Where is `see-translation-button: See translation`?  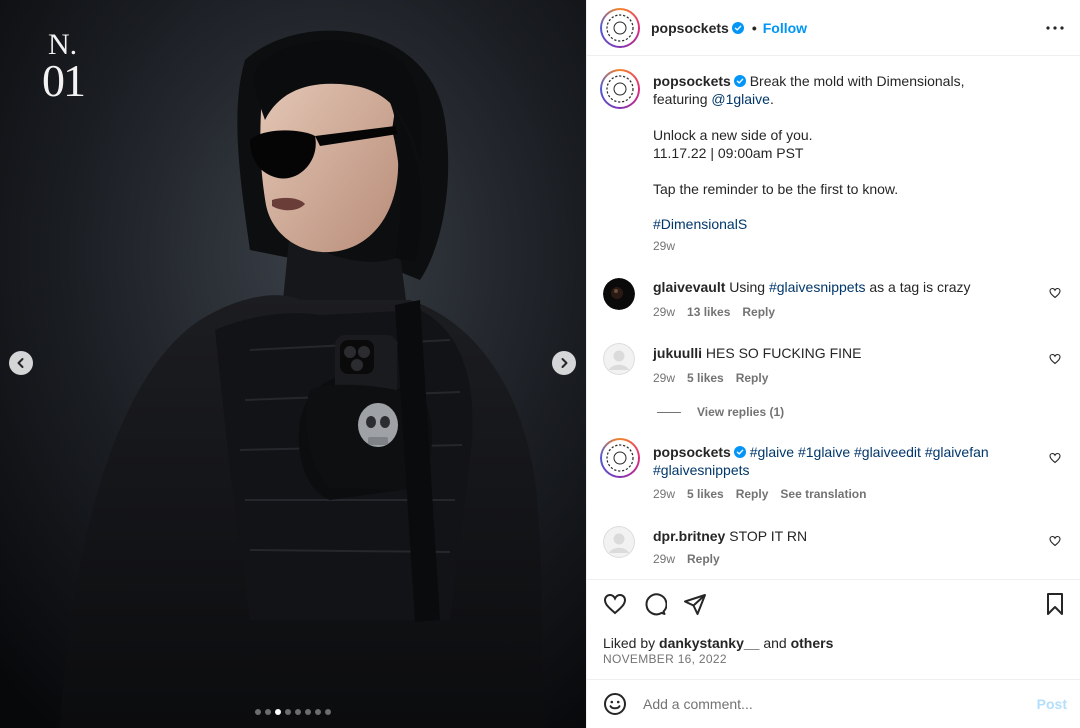
see-translation-button: See translation is located at coordinates (823, 494).